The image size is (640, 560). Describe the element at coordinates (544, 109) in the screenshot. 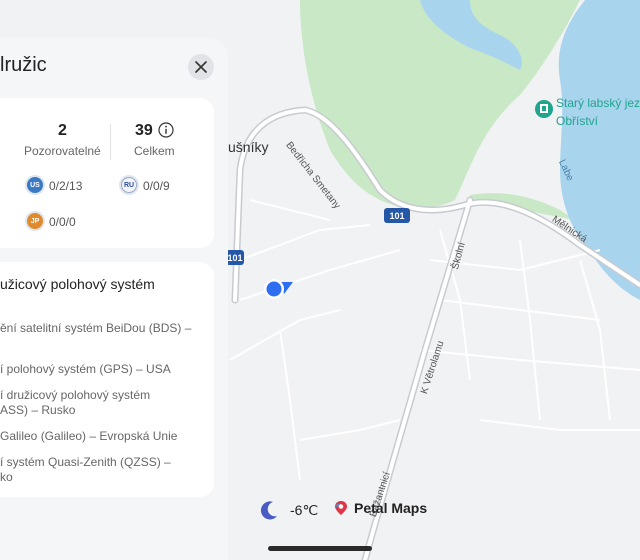

I see `dam-poi-icon` at that location.